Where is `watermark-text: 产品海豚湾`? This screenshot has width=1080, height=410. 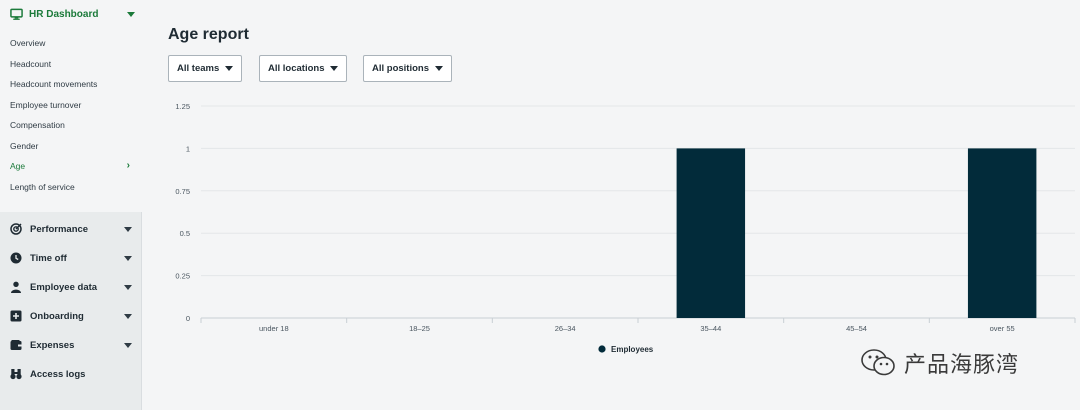
watermark-text: 产品海豚湾 is located at coordinates (962, 365).